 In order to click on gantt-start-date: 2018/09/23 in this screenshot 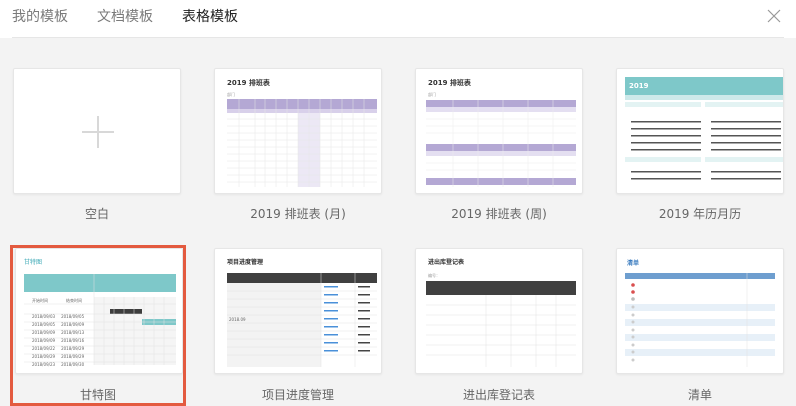, I will do `click(44, 364)`.